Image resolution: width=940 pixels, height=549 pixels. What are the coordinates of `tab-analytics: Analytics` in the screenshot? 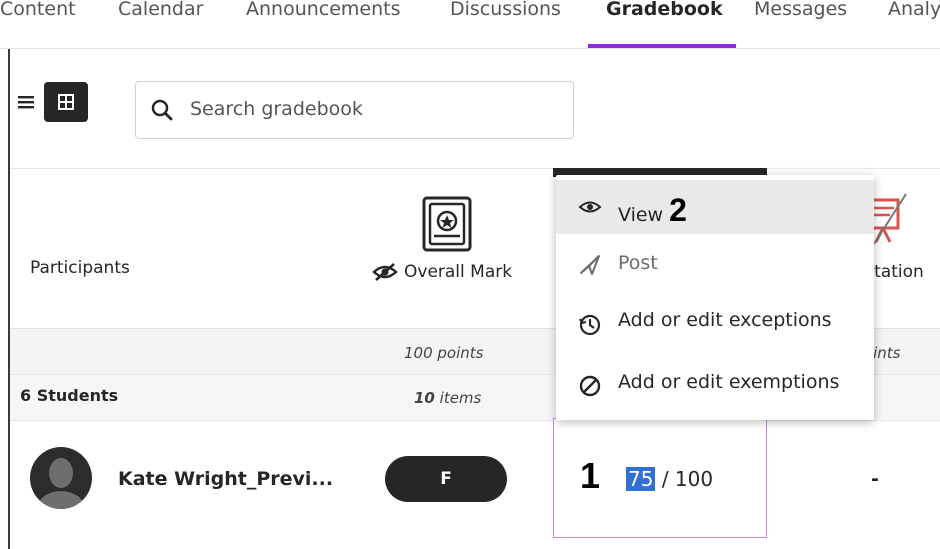 It's located at (914, 14).